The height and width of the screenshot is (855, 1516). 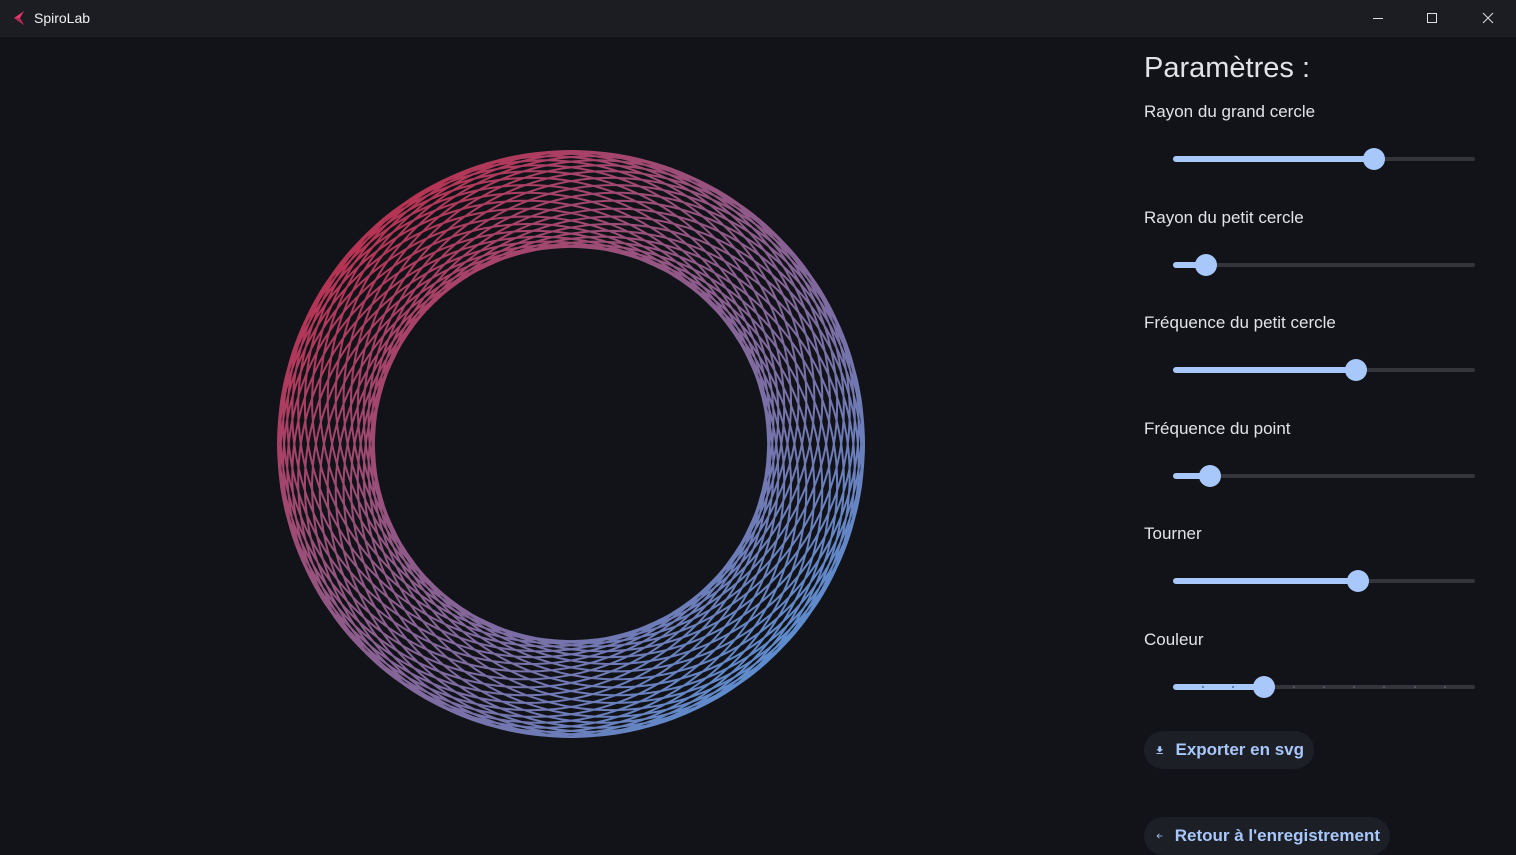 I want to click on maximize-icon, so click(x=1432, y=18).